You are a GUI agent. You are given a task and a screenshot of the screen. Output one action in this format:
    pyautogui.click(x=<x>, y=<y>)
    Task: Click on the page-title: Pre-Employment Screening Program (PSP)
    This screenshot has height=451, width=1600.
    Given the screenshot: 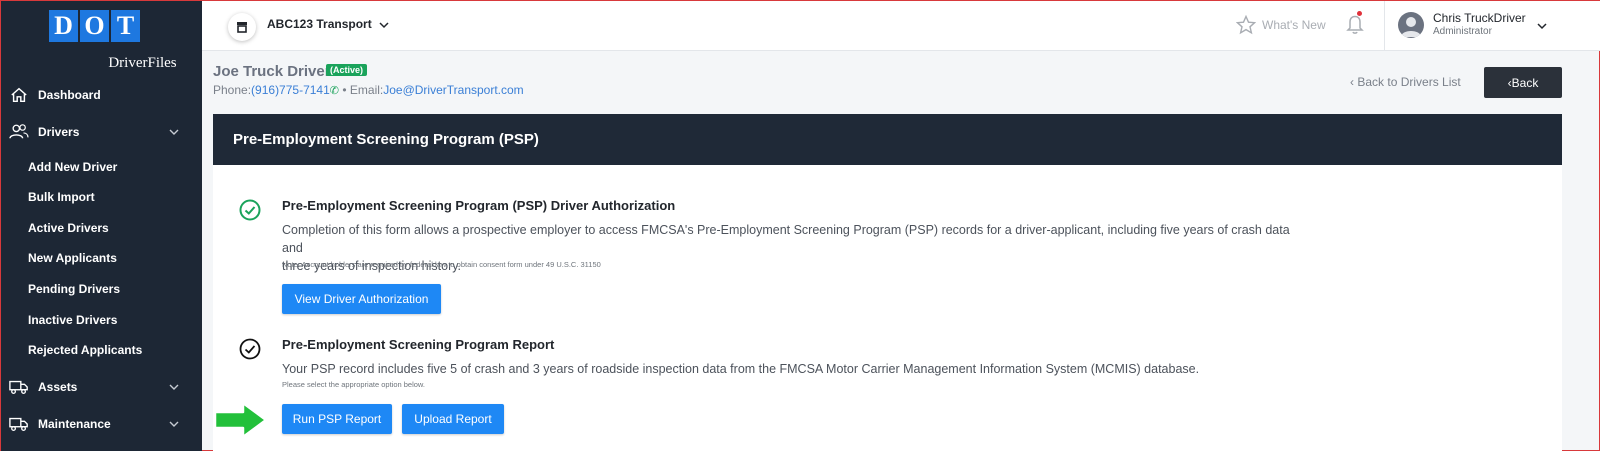 What is the action you would take?
    pyautogui.click(x=887, y=139)
    